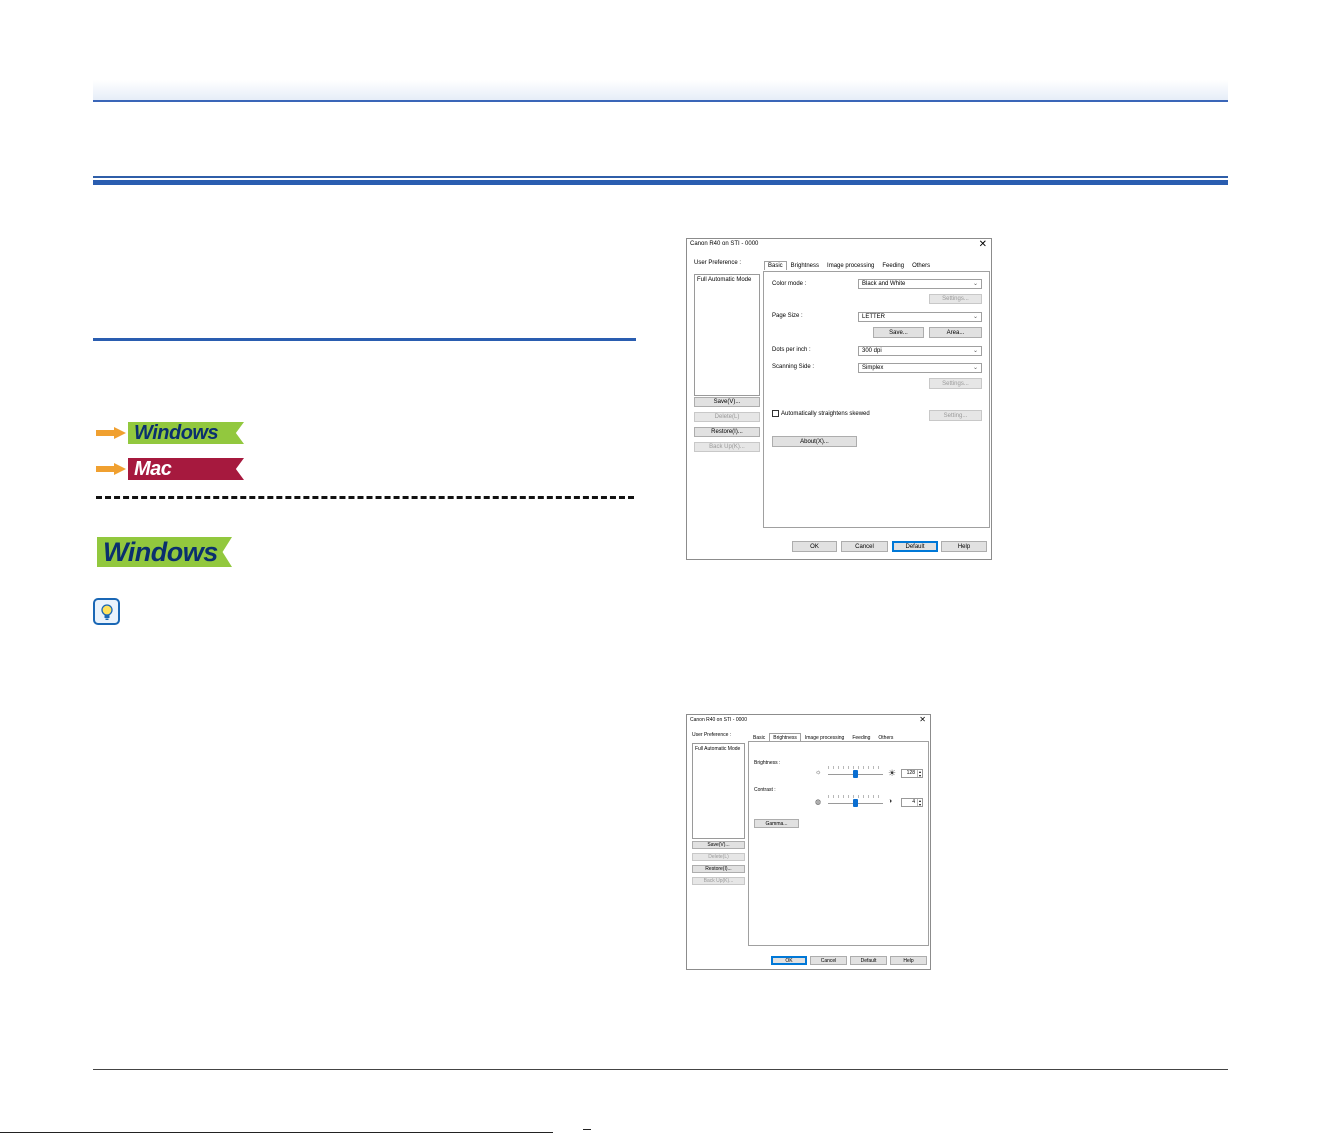  I want to click on contrast-slider-thumb, so click(855, 803).